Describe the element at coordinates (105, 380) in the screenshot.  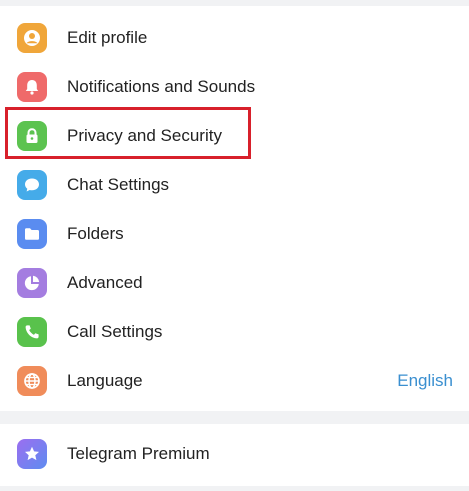
I see `menu-item-label: Language` at that location.